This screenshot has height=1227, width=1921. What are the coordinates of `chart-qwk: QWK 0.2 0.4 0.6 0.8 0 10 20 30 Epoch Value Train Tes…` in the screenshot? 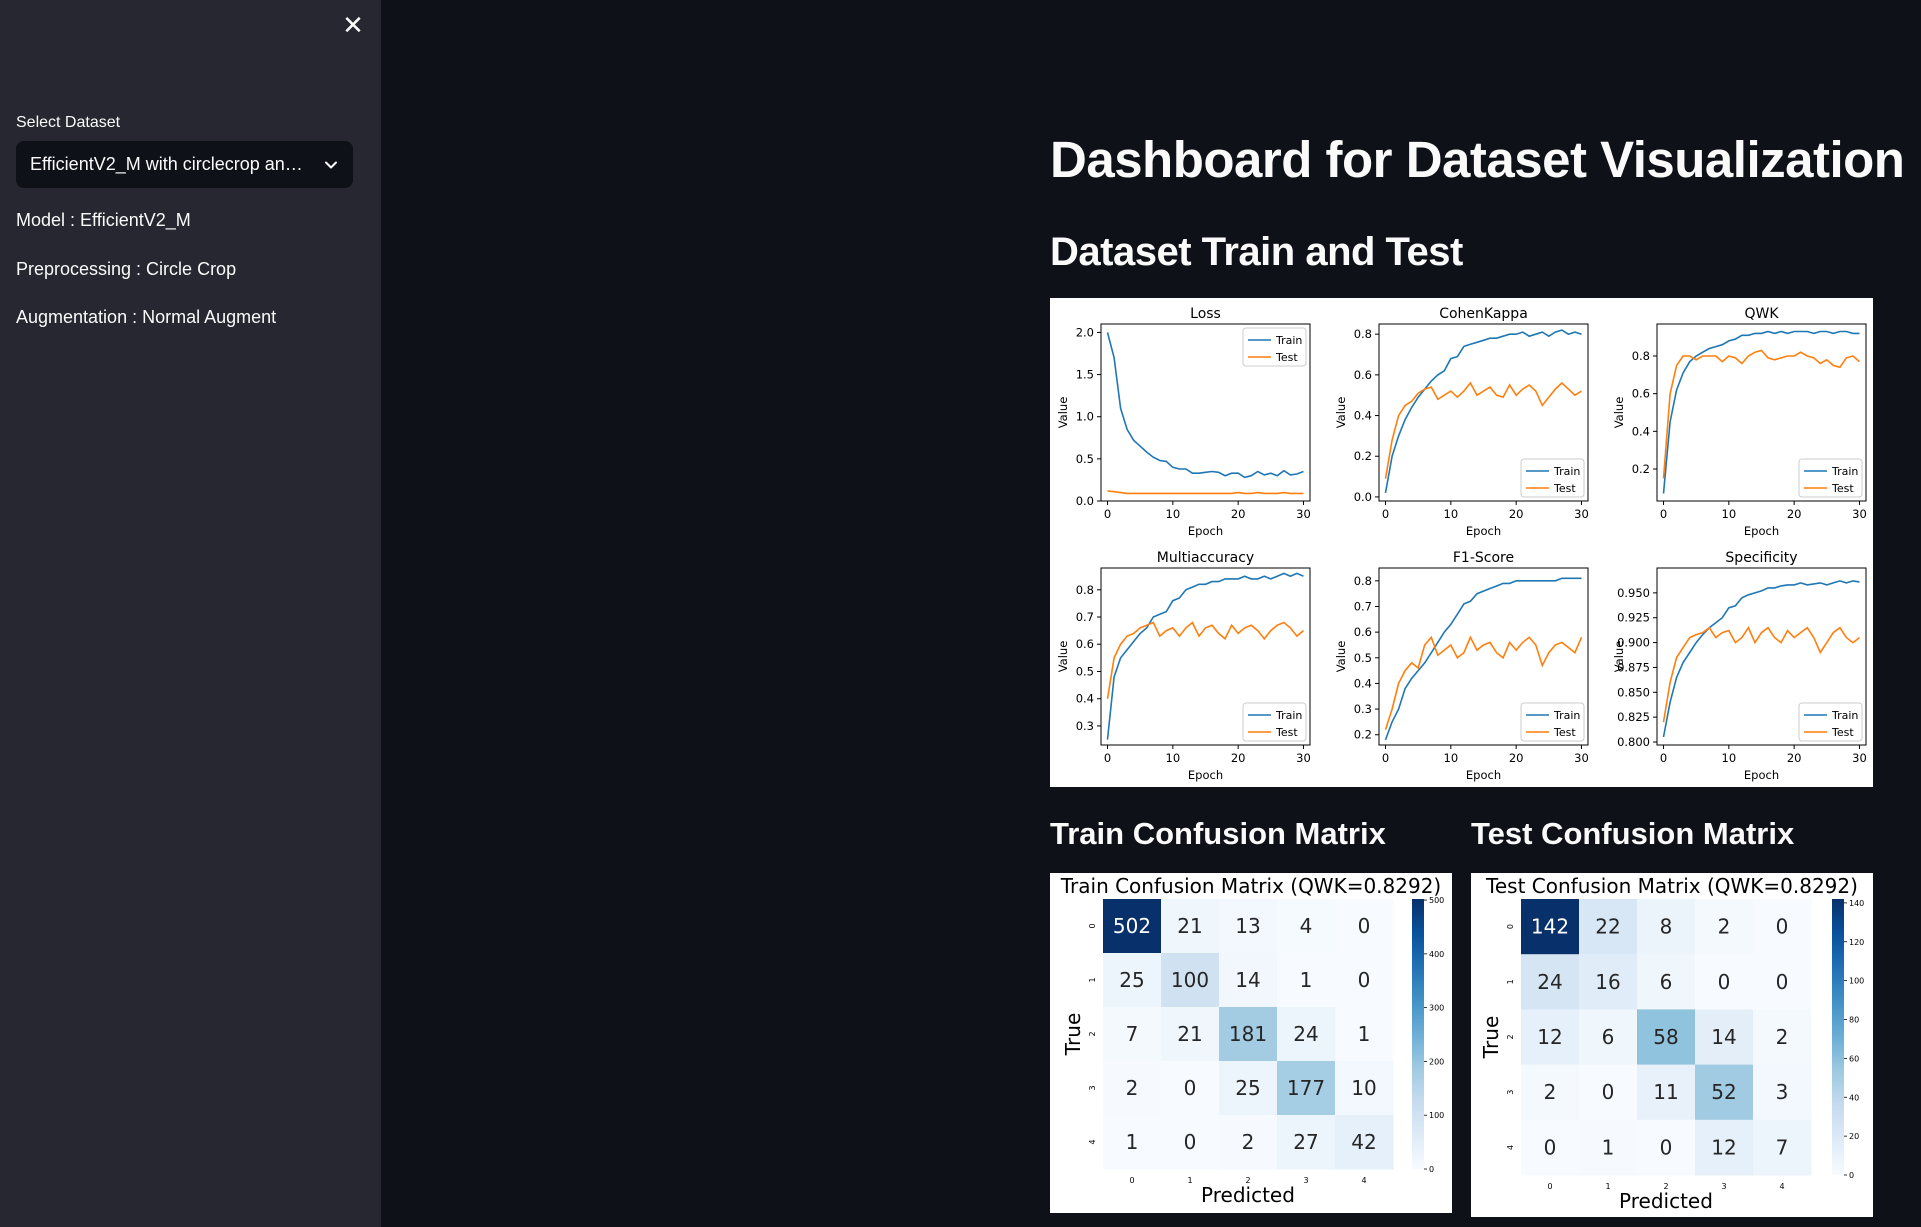 It's located at (1739, 422).